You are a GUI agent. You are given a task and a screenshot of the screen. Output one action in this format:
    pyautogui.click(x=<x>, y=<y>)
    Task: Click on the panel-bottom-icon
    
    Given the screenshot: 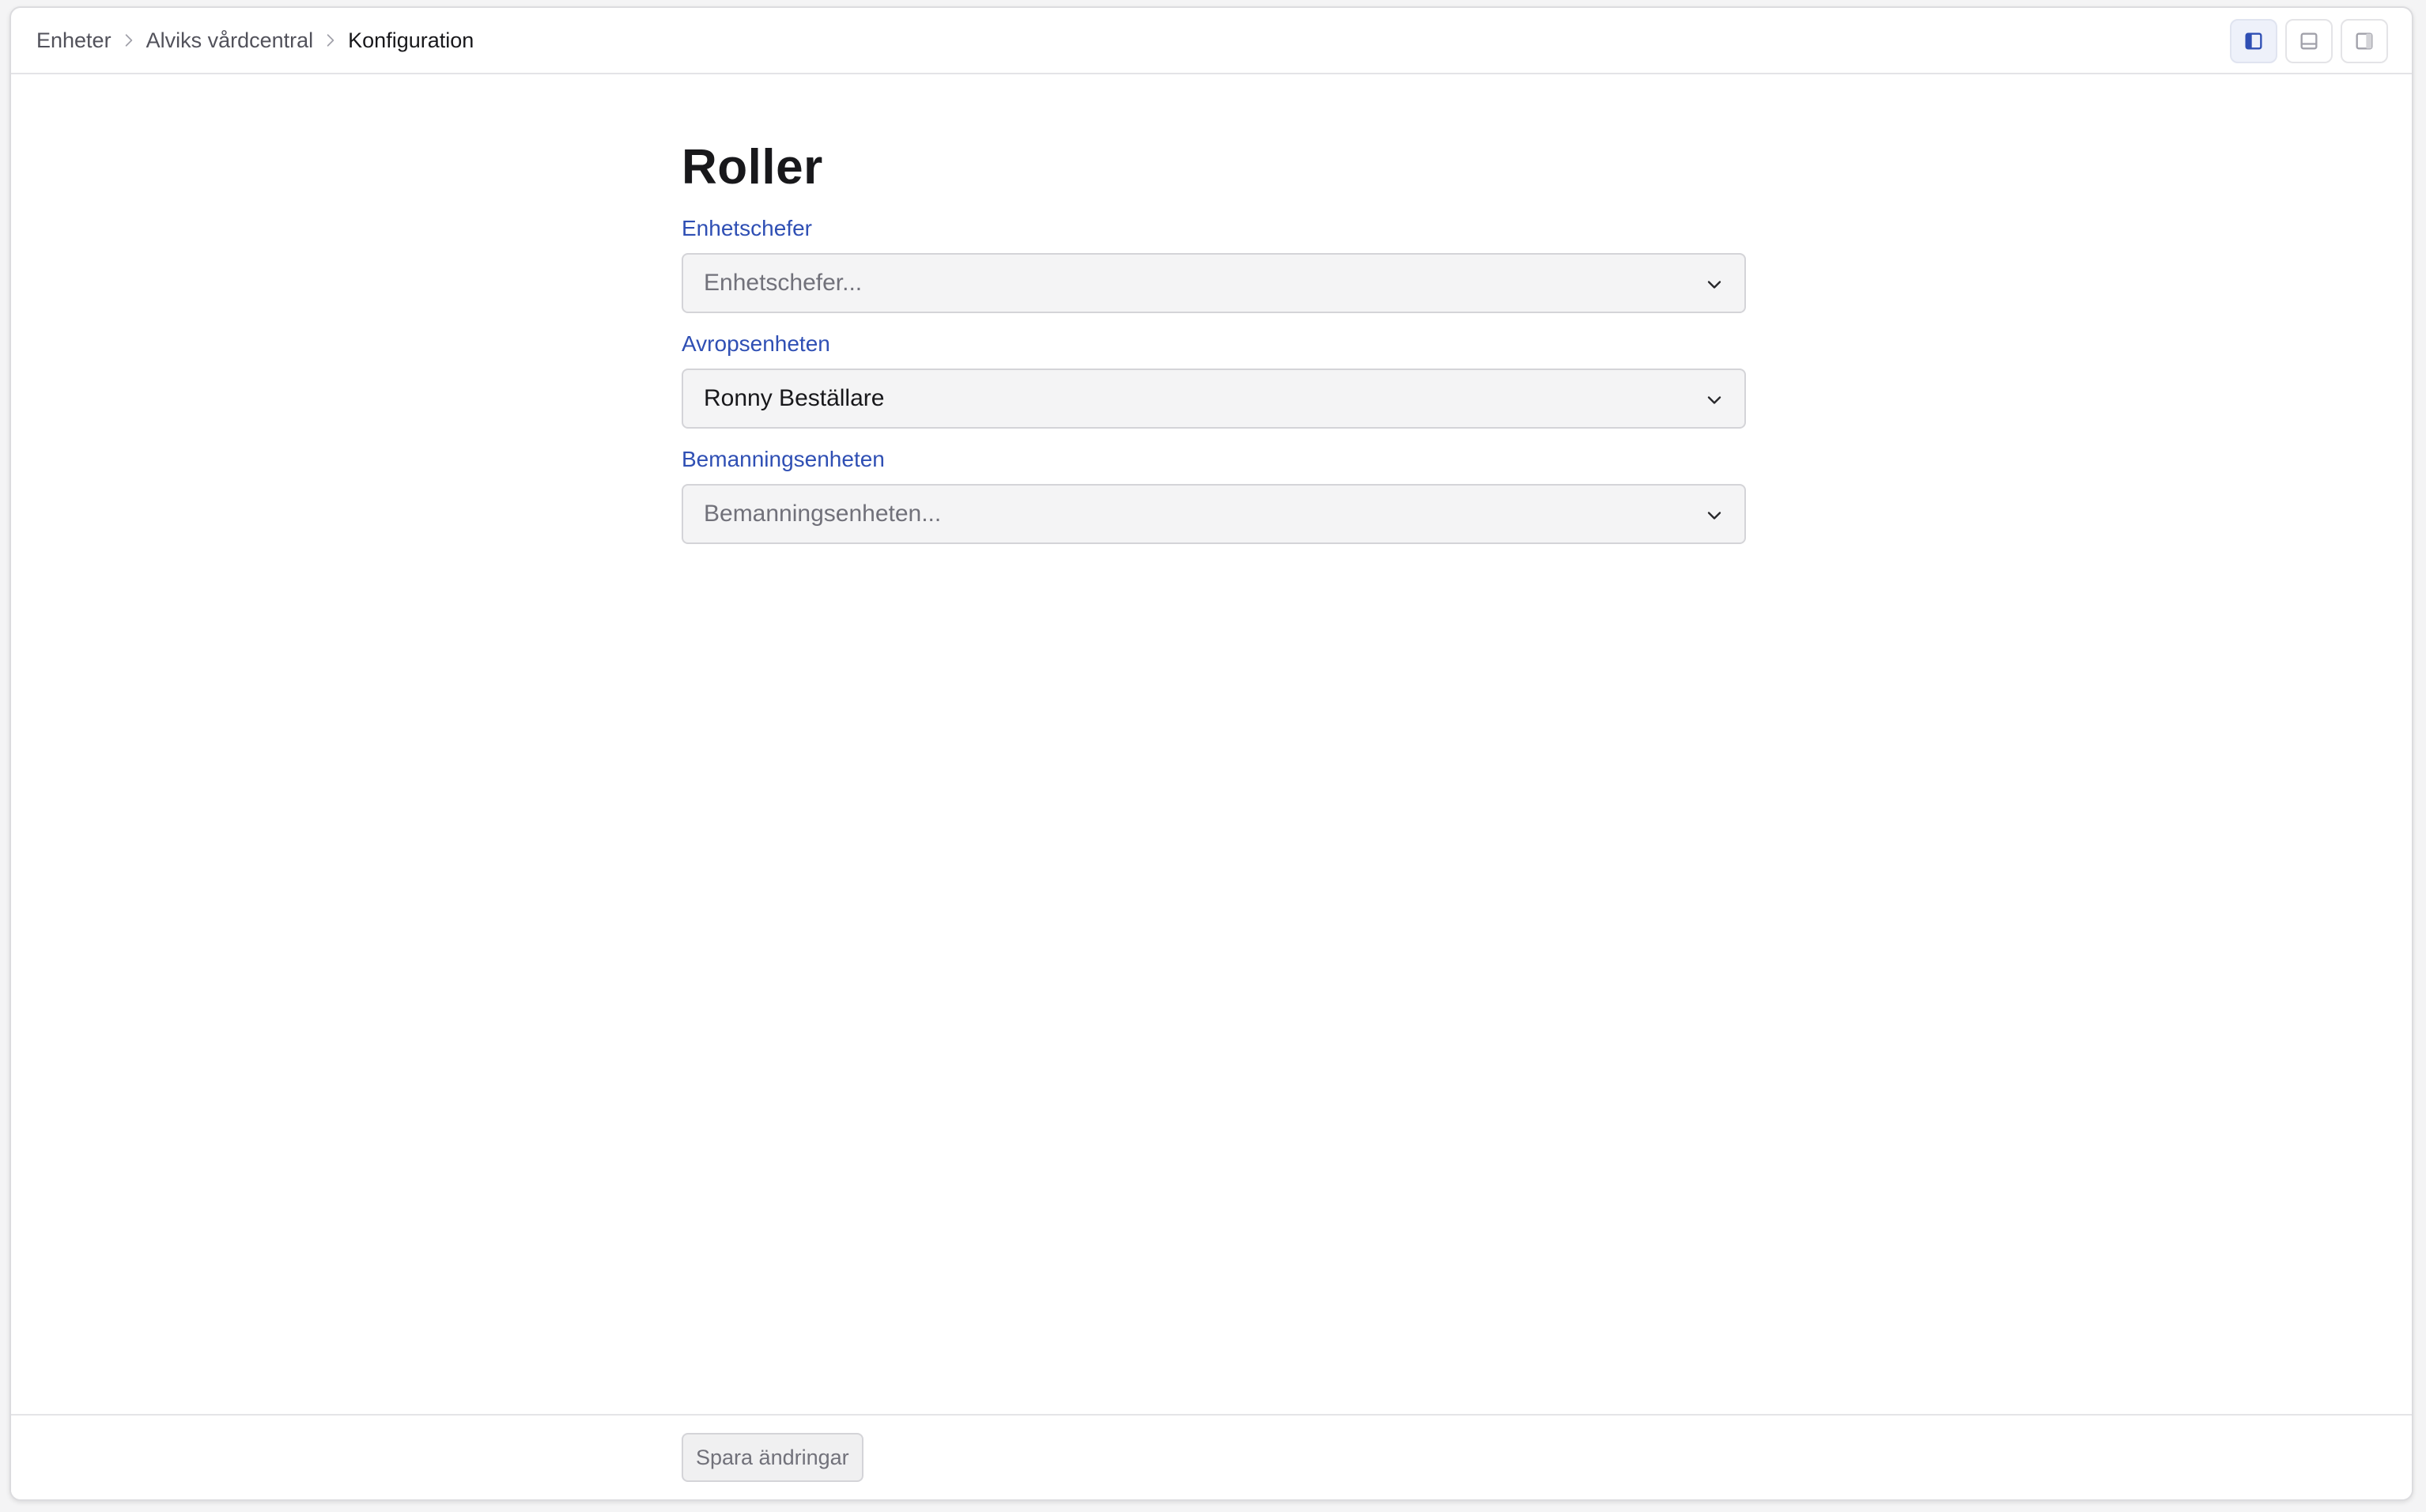 What is the action you would take?
    pyautogui.click(x=2309, y=41)
    